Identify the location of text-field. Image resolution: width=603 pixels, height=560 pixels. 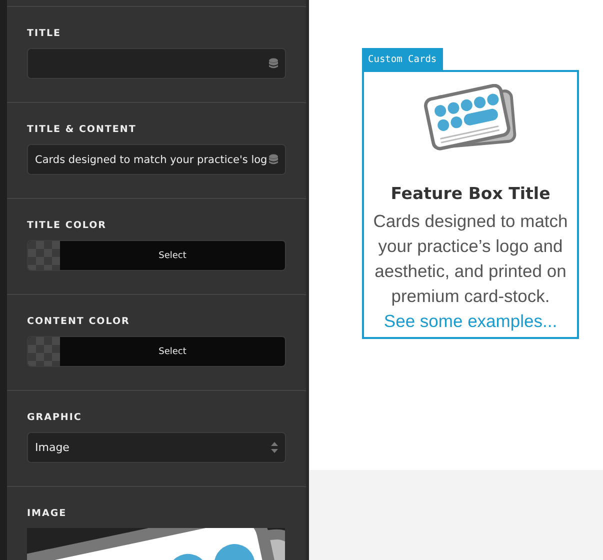
(156, 63).